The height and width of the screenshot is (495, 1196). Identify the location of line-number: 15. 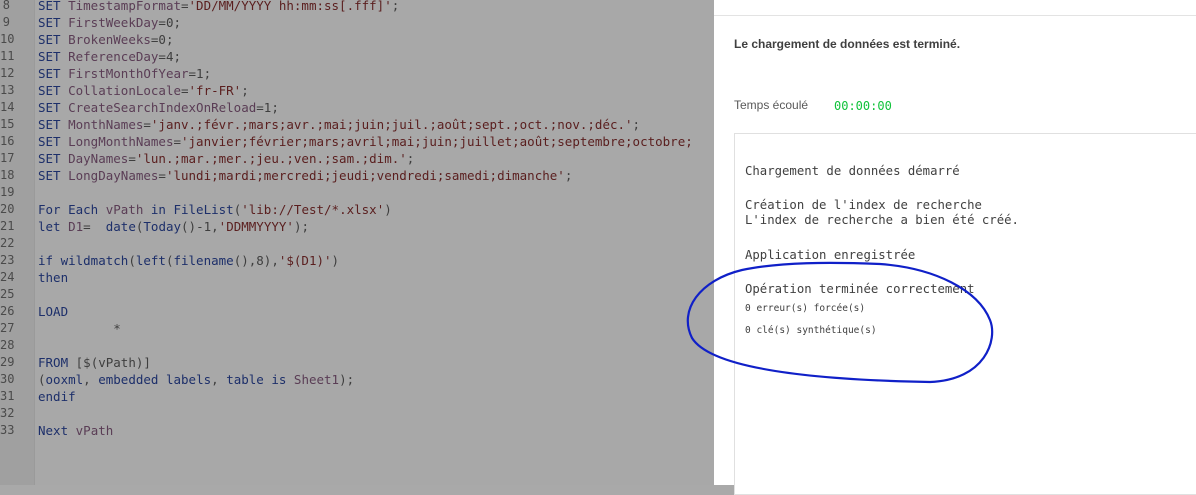
(7, 124).